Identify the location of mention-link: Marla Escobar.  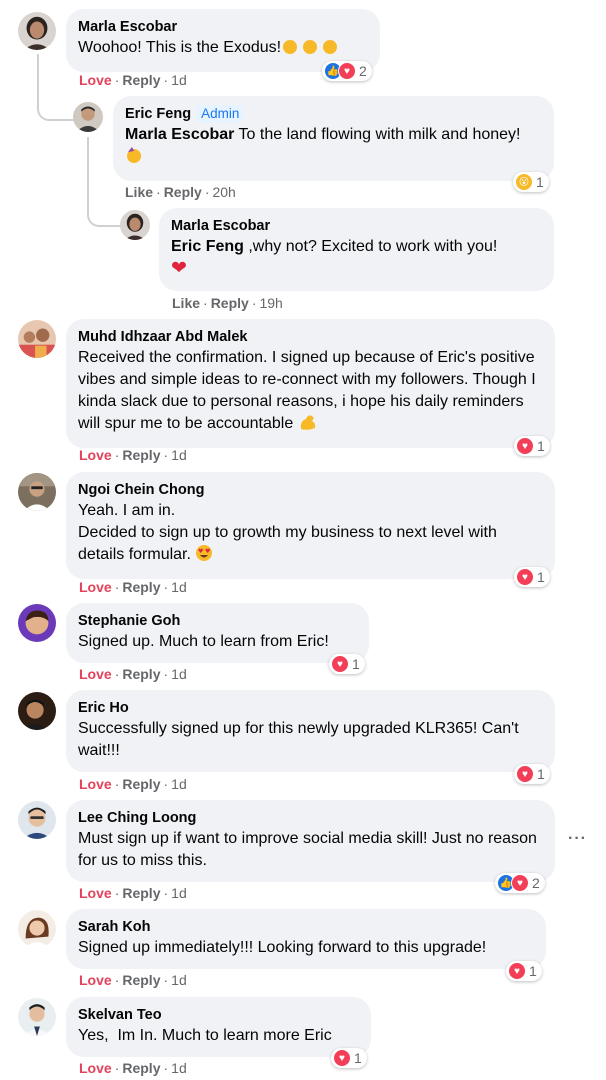
(179, 134).